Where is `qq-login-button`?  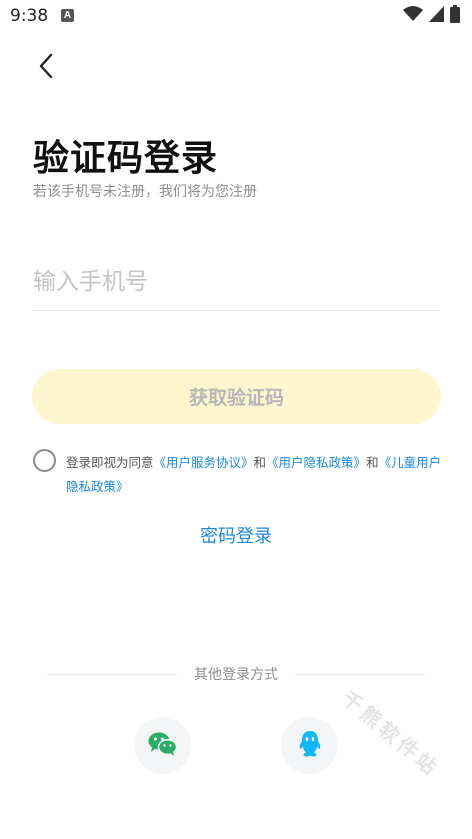 qq-login-button is located at coordinates (309, 745).